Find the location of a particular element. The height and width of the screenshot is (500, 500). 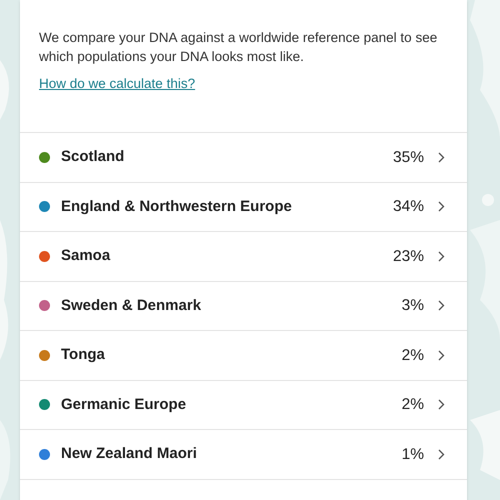

region-percent: 23% is located at coordinates (408, 256).